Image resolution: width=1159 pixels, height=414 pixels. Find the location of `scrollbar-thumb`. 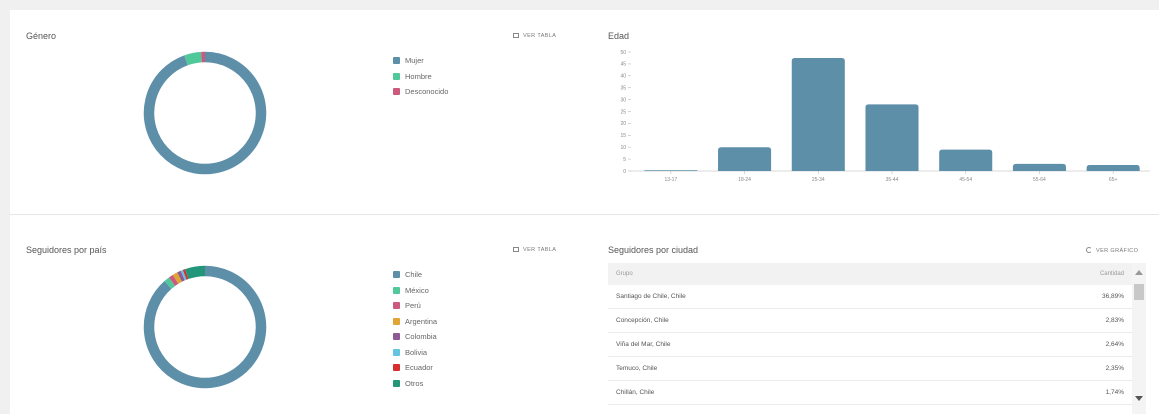

scrollbar-thumb is located at coordinates (1139, 292).